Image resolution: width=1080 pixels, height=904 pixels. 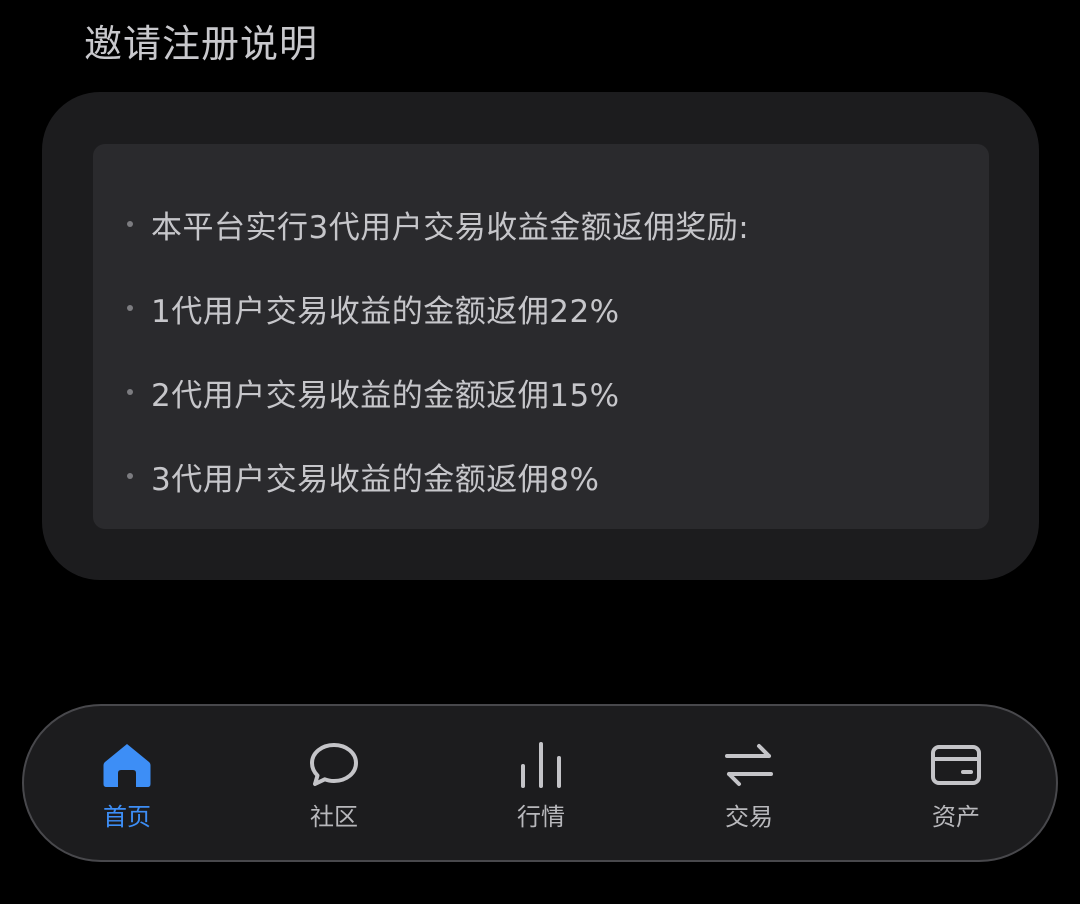 I want to click on tab-trade: 交易, so click(x=749, y=788).